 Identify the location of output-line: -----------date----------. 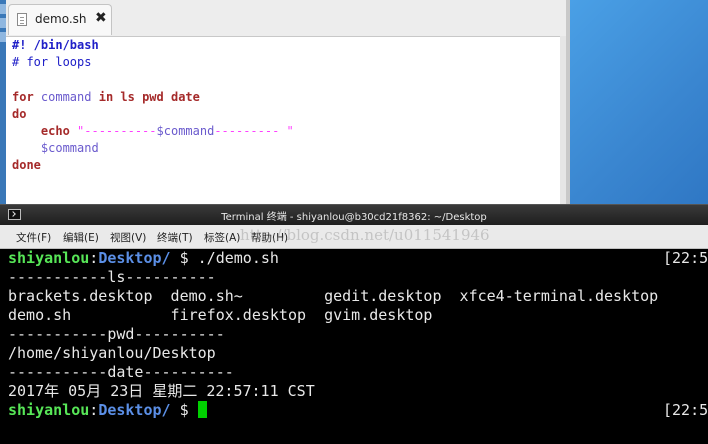
(121, 372).